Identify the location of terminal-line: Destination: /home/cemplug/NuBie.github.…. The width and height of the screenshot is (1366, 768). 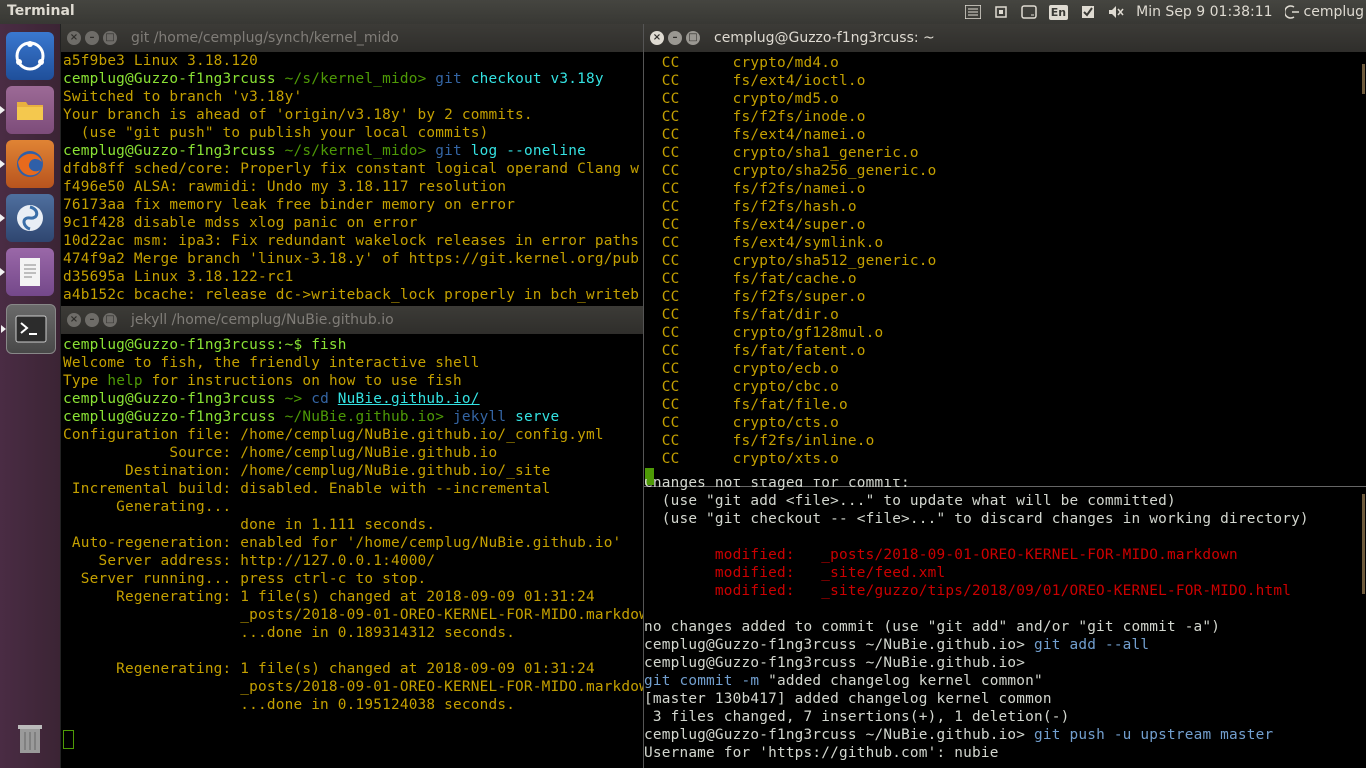
(353, 471).